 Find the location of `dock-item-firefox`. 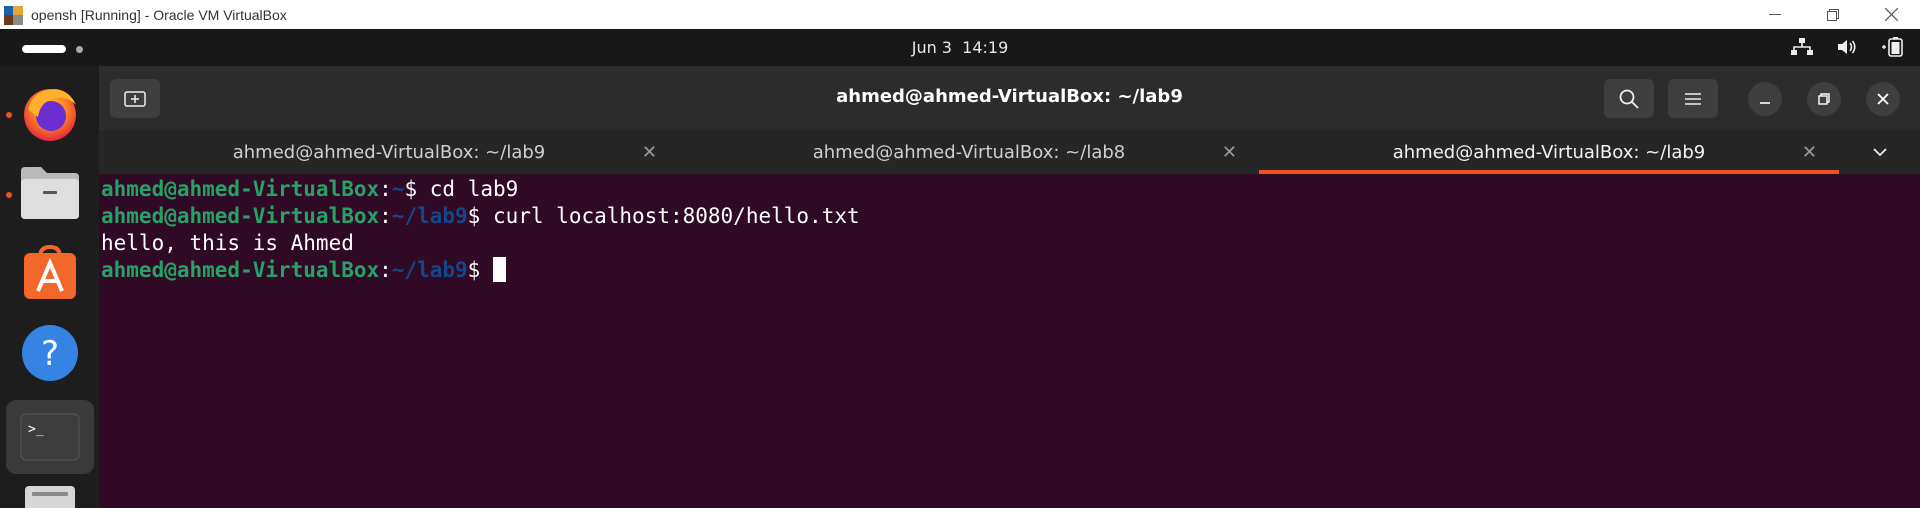

dock-item-firefox is located at coordinates (50, 113).